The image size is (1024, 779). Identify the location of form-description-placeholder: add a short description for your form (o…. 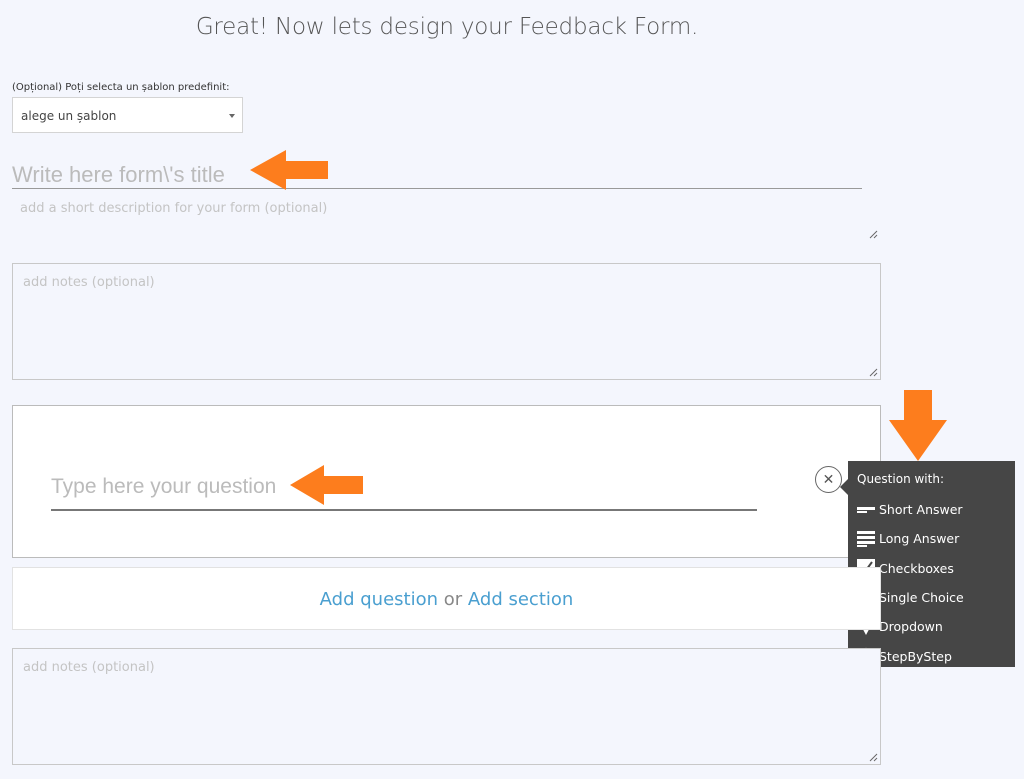
(174, 208).